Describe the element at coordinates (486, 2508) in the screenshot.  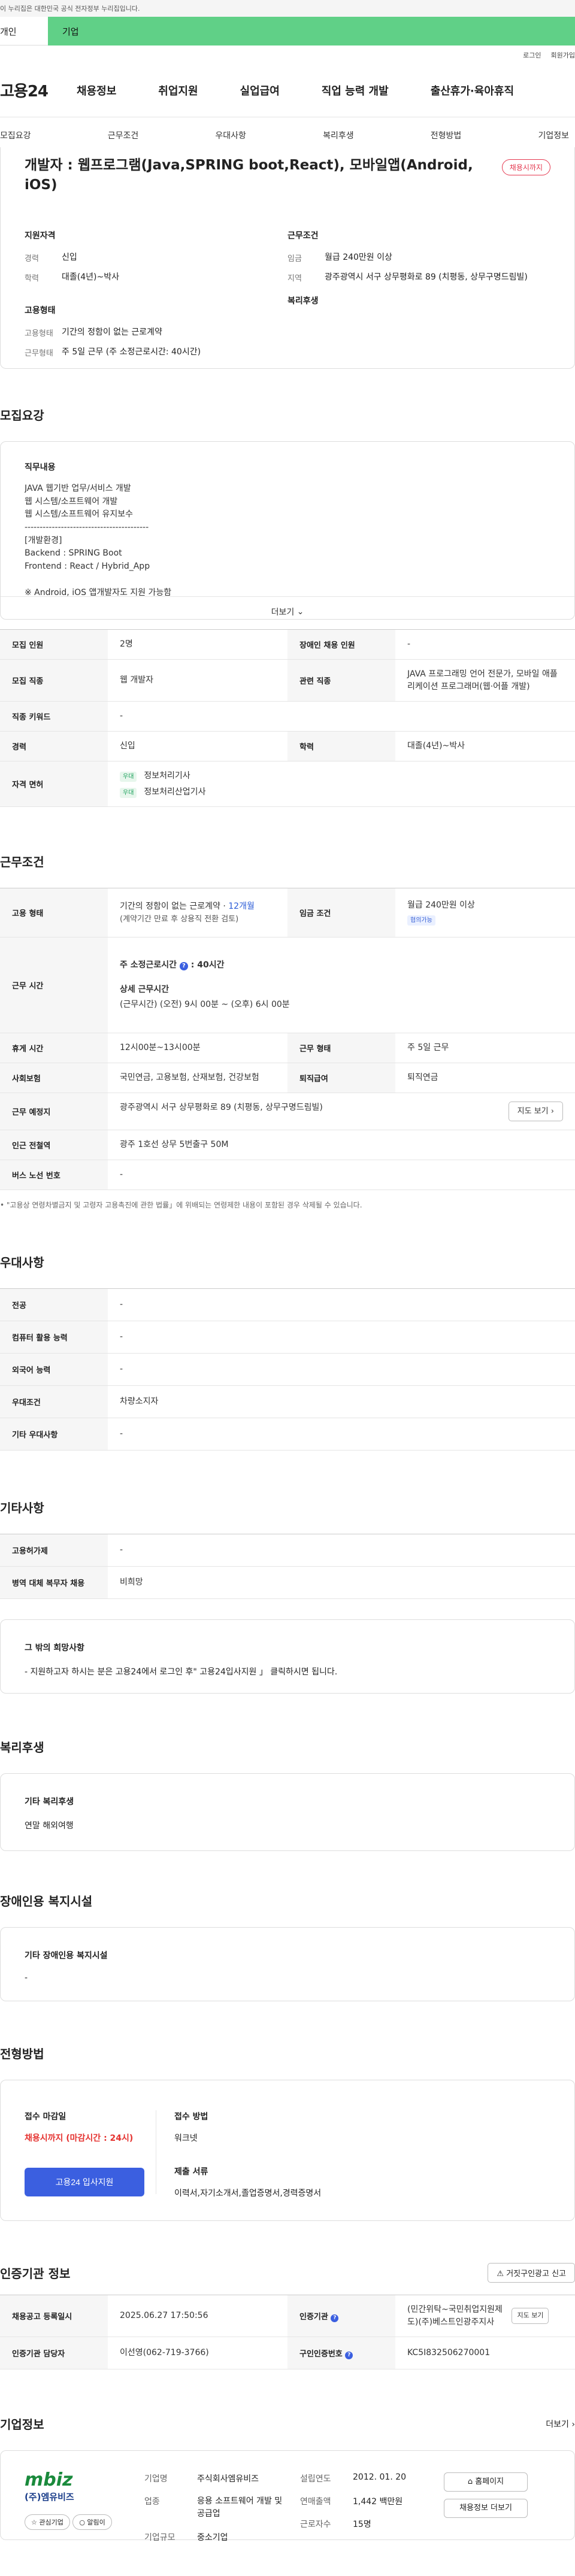
I see `job-list-button: 채용정보 더보기` at that location.